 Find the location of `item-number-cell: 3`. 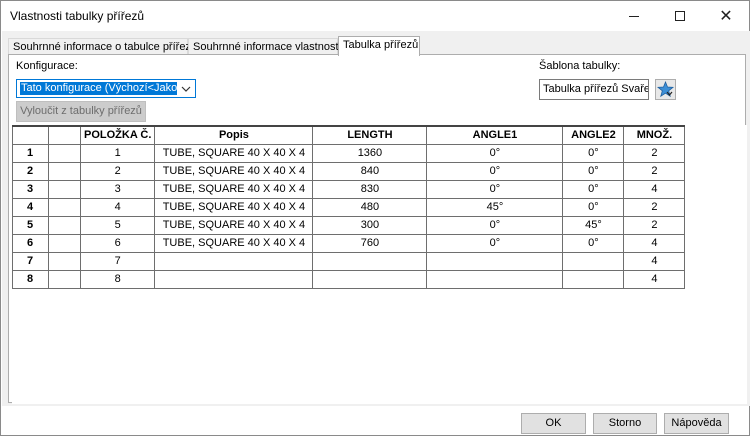

item-number-cell: 3 is located at coordinates (117, 189).